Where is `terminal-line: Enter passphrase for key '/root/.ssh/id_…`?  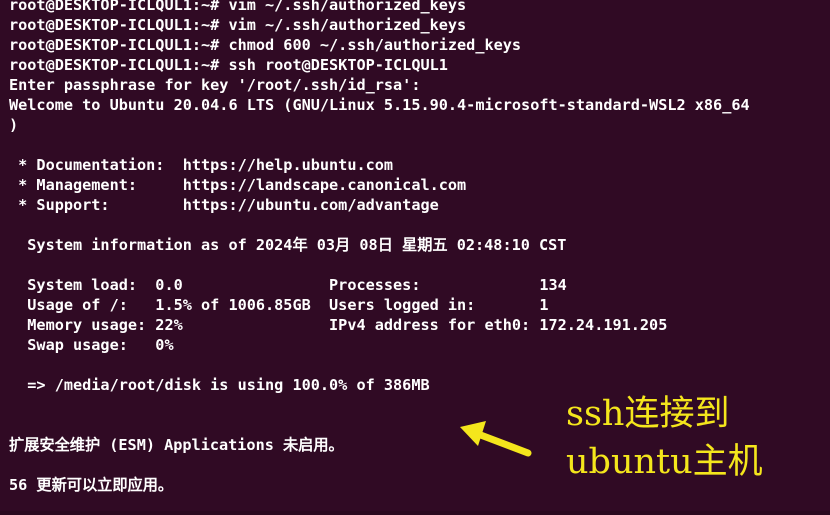 terminal-line: Enter passphrase for key '/root/.ssh/id_… is located at coordinates (215, 85).